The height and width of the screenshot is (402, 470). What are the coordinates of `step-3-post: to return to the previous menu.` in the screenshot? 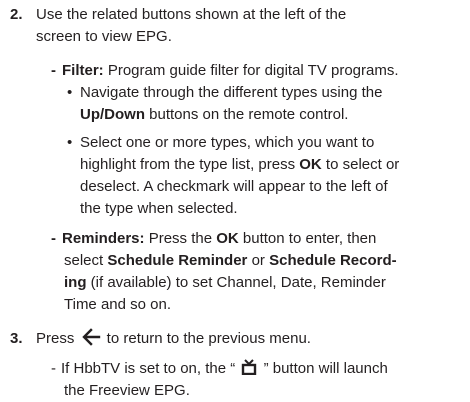 It's located at (206, 338).